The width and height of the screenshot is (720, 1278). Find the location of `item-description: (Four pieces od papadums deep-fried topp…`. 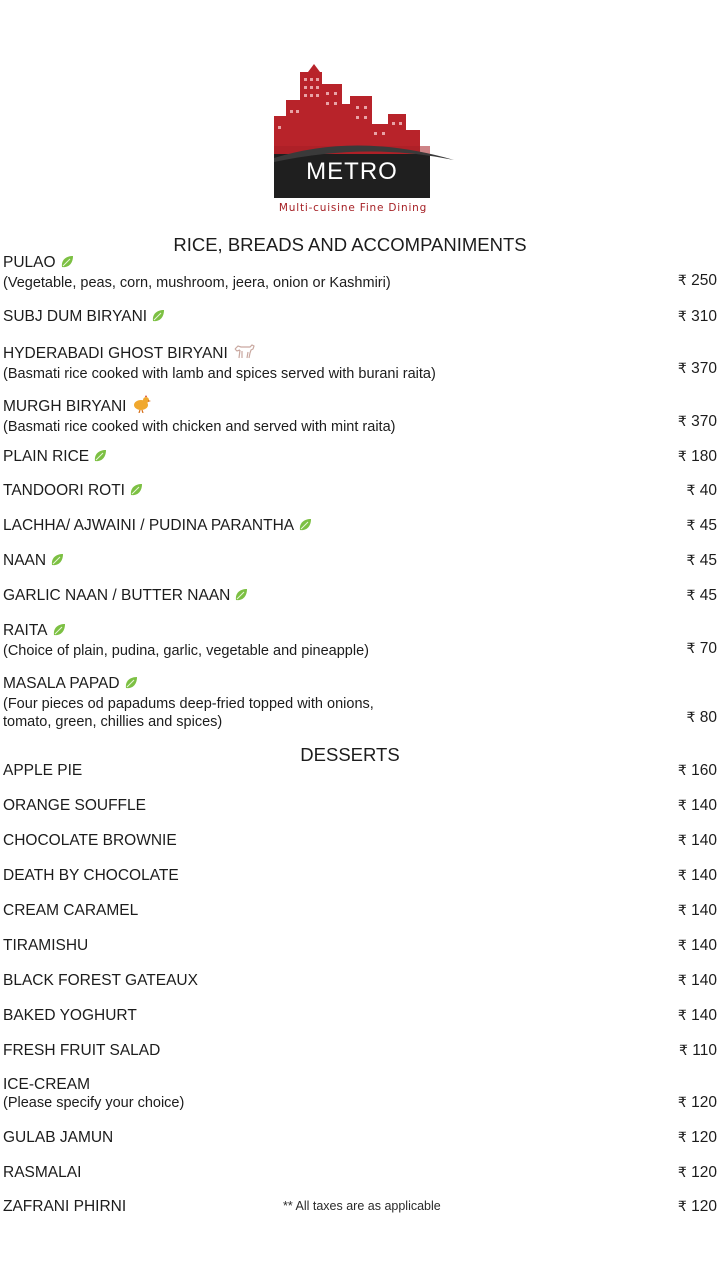

item-description: (Four pieces od papadums deep-fried topp… is located at coordinates (188, 704).